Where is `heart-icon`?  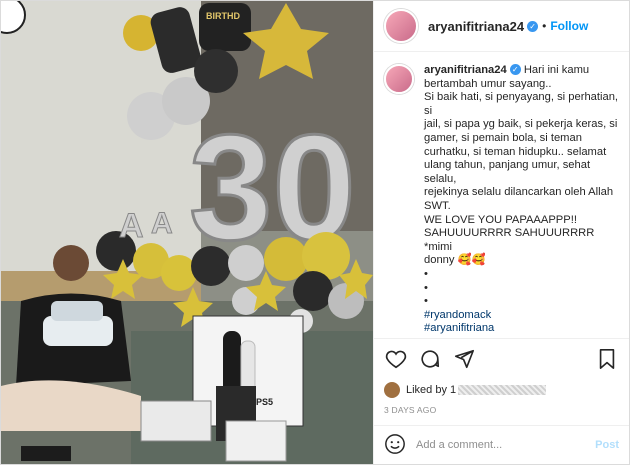
heart-icon is located at coordinates (396, 359).